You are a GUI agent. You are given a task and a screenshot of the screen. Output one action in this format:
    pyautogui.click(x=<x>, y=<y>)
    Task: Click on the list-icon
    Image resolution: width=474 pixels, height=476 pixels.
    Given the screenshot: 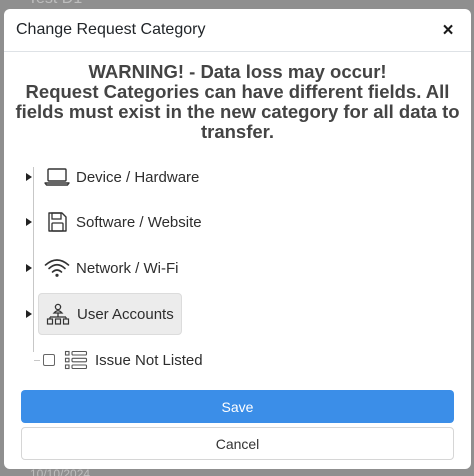 What is the action you would take?
    pyautogui.click(x=76, y=360)
    